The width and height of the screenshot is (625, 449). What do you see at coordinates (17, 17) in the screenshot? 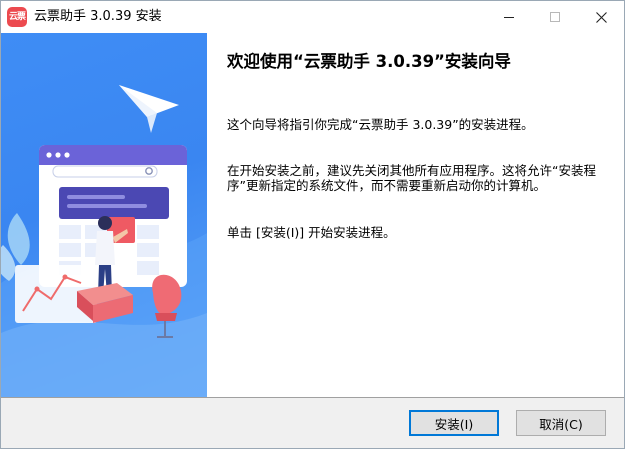
I see `app-logo-icon: 云票` at bounding box center [17, 17].